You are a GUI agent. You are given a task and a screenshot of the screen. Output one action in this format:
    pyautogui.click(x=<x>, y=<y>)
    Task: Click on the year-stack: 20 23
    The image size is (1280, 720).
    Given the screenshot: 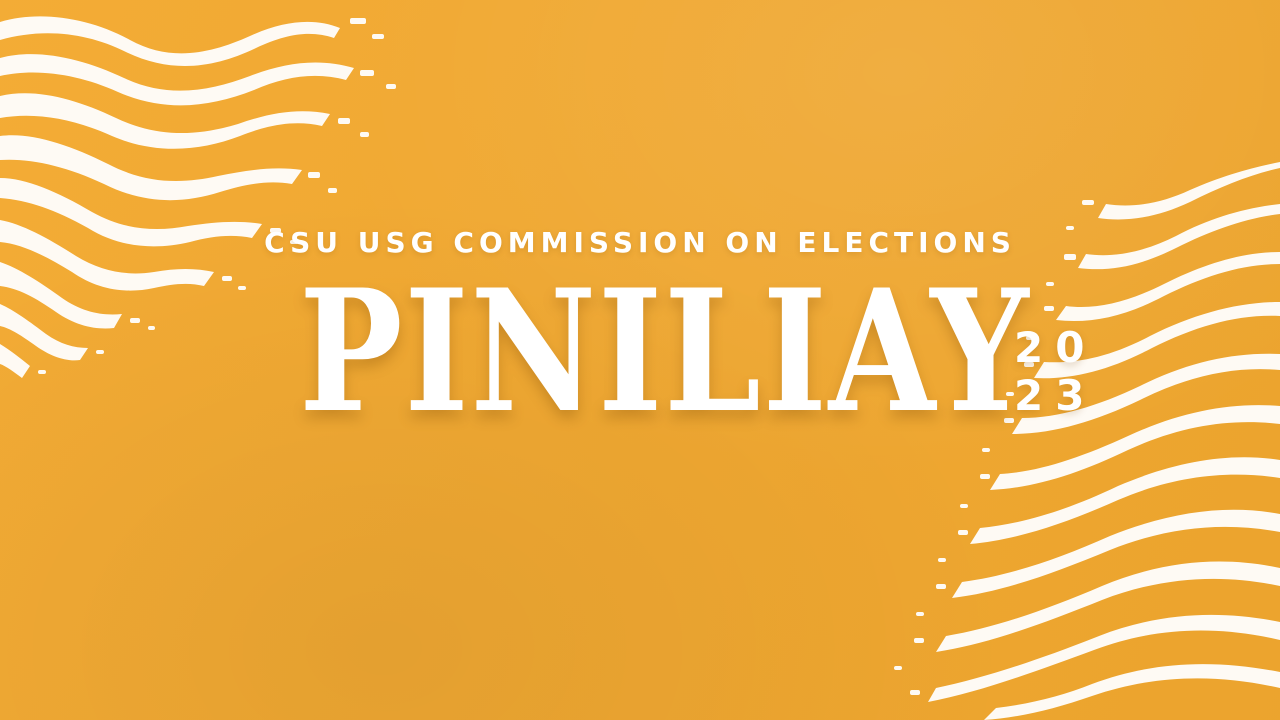 What is the action you would take?
    pyautogui.click(x=1056, y=372)
    